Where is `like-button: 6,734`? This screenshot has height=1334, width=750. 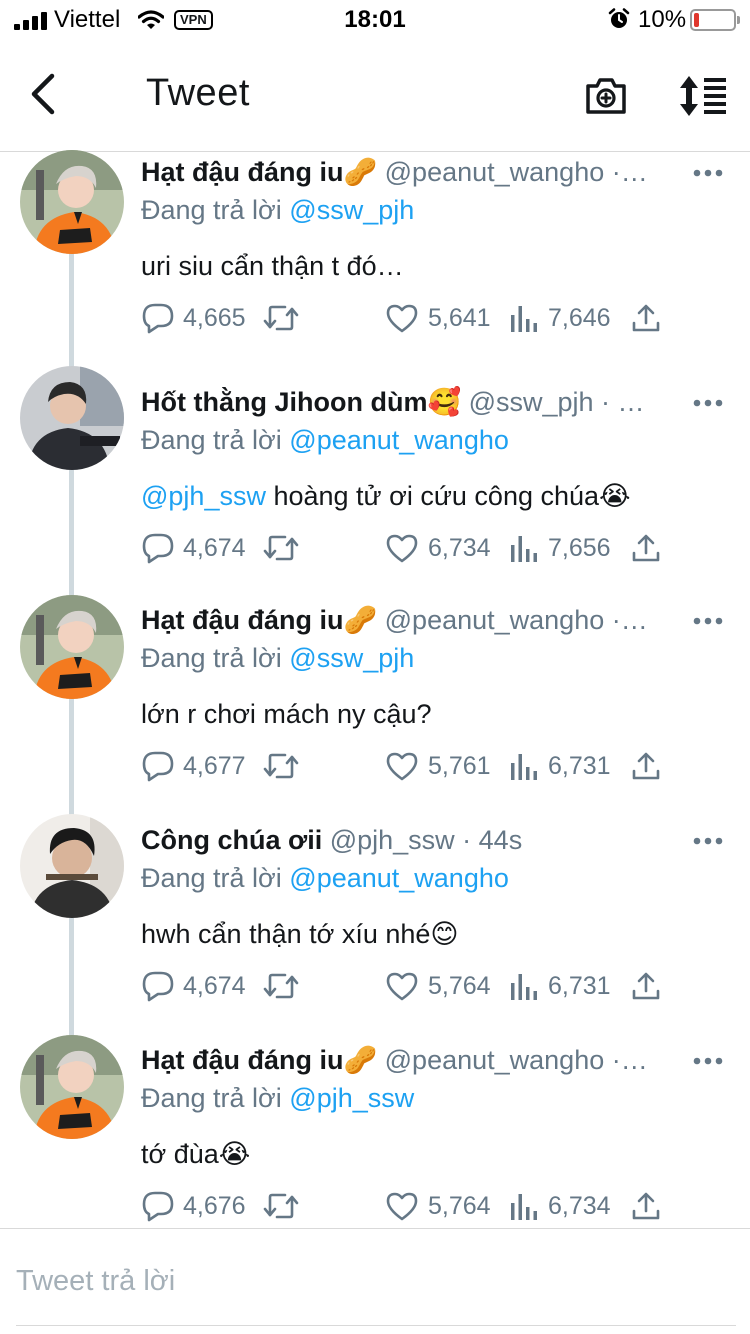
like-button: 6,734 is located at coordinates (438, 548).